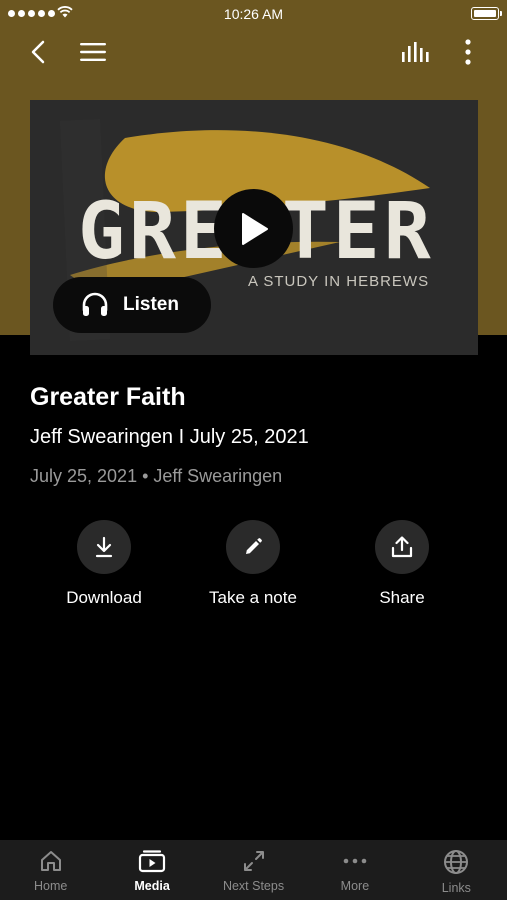  I want to click on hamburger-menu-icon, so click(93, 52).